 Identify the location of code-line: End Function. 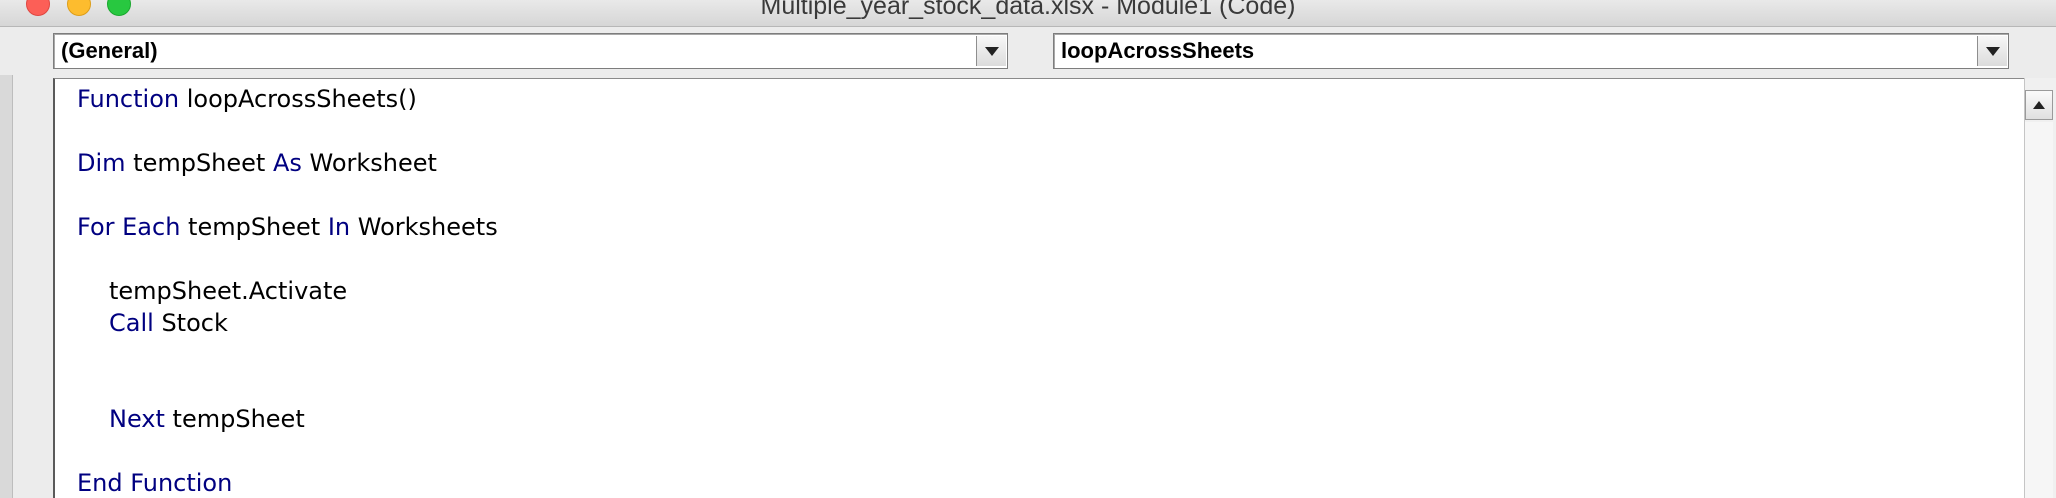
(154, 482).